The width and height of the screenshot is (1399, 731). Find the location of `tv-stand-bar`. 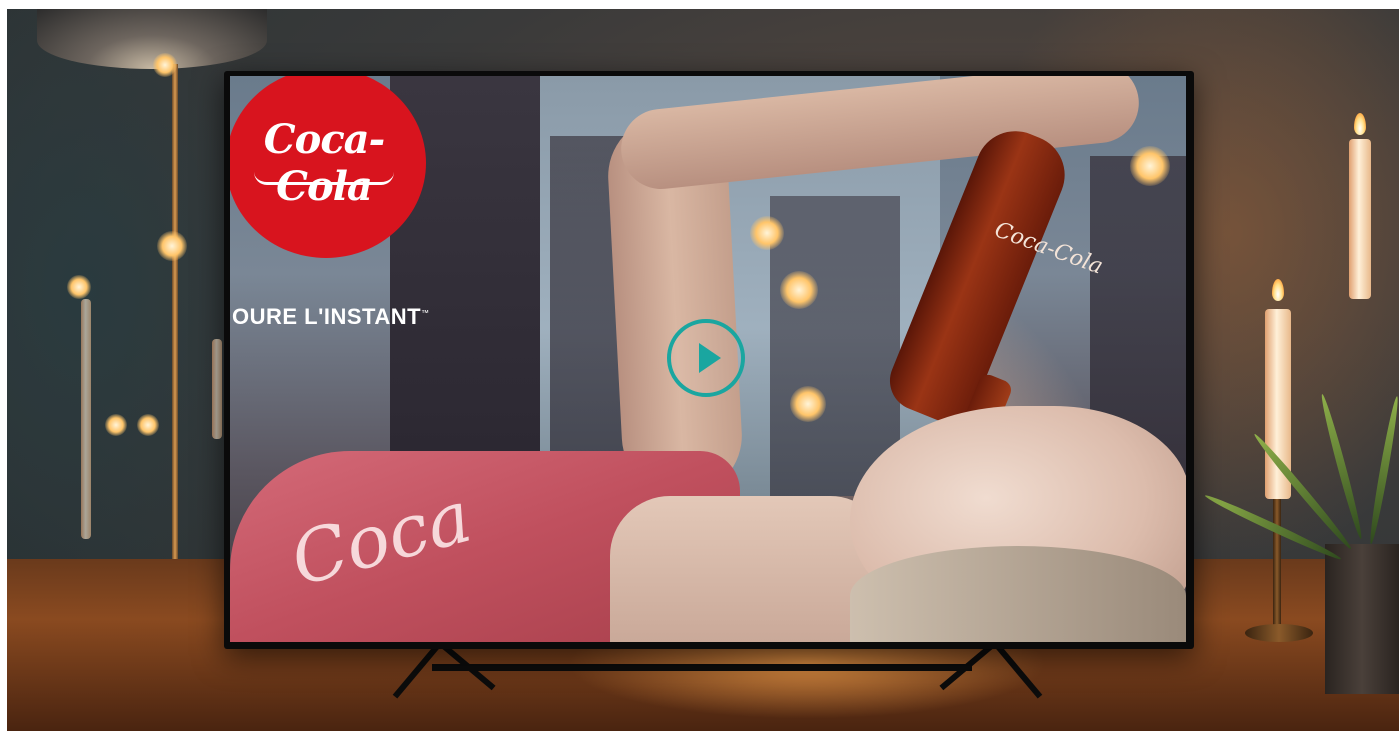

tv-stand-bar is located at coordinates (702, 667).